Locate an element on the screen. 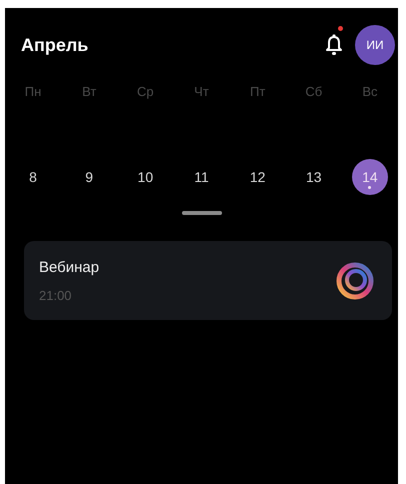  weekday-label: Пн is located at coordinates (33, 91).